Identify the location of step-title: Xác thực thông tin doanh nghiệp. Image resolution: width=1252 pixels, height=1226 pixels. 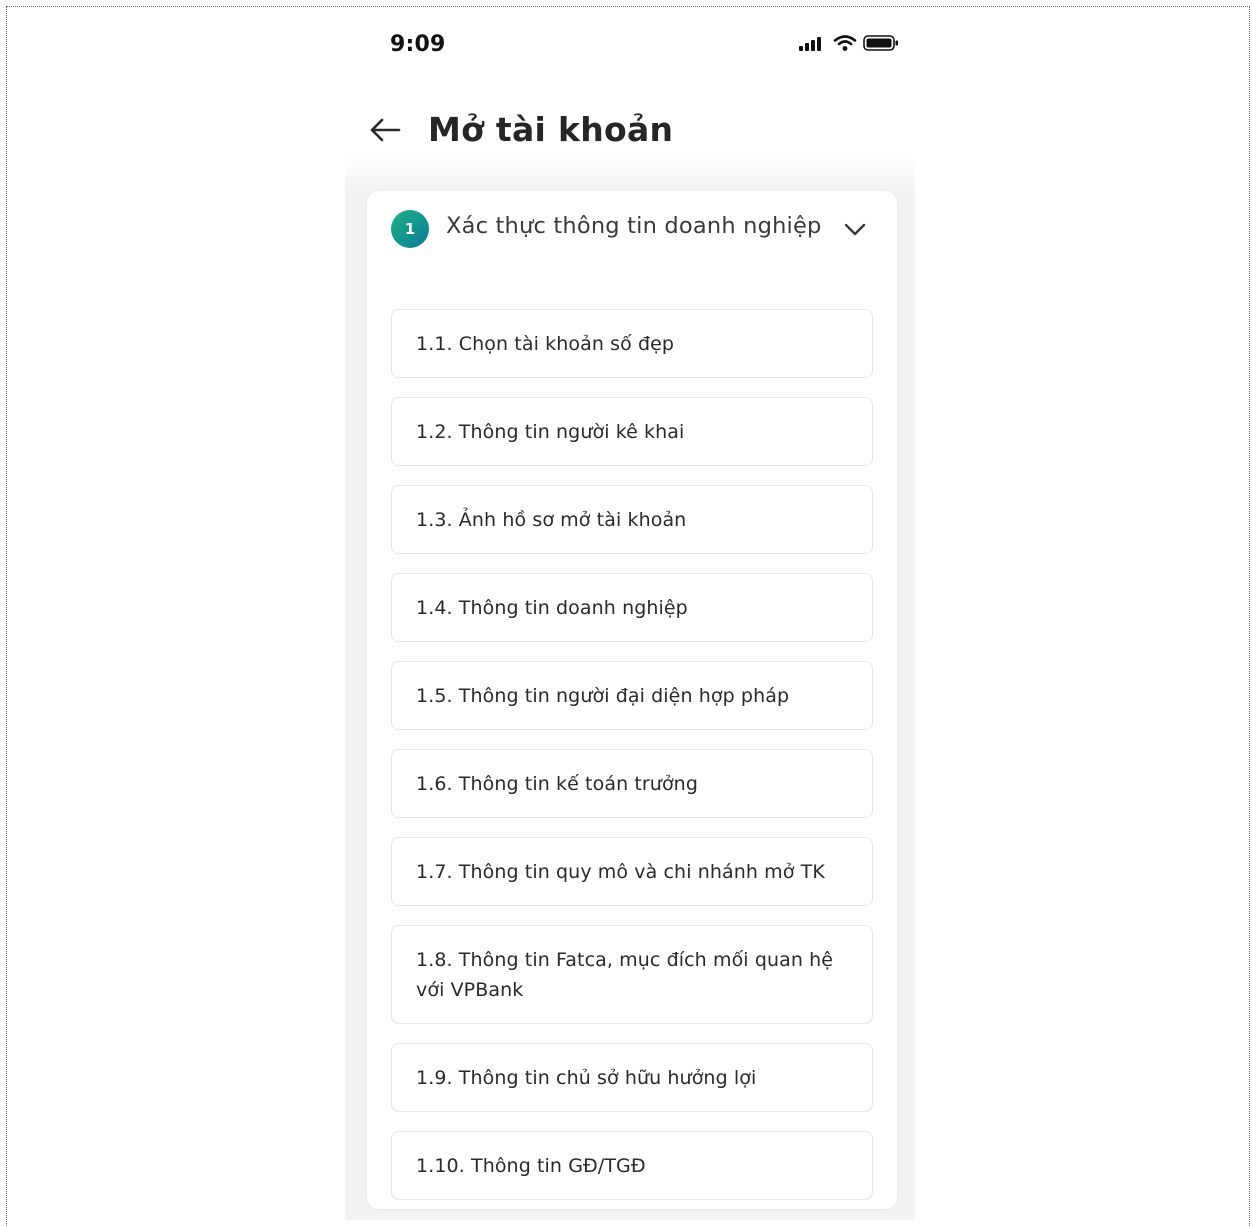
(634, 226).